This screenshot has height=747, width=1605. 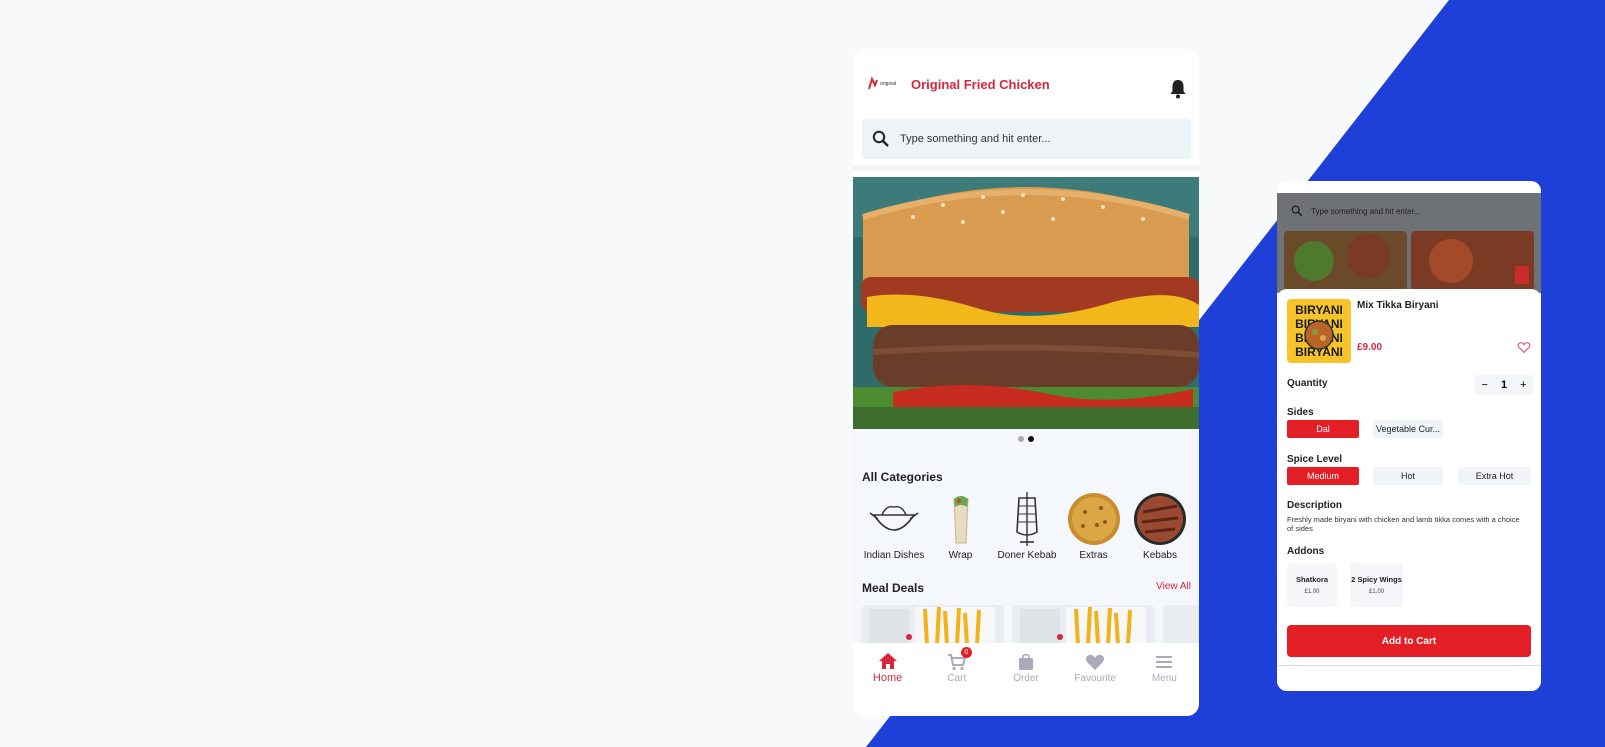 What do you see at coordinates (1370, 347) in the screenshot?
I see `product-price: £9.00` at bounding box center [1370, 347].